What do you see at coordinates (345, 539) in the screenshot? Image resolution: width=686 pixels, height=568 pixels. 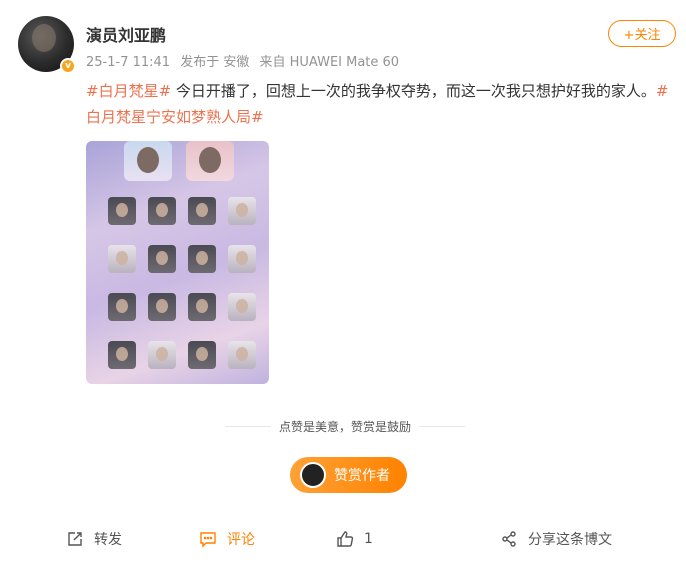 I see `thumbs-up-icon` at bounding box center [345, 539].